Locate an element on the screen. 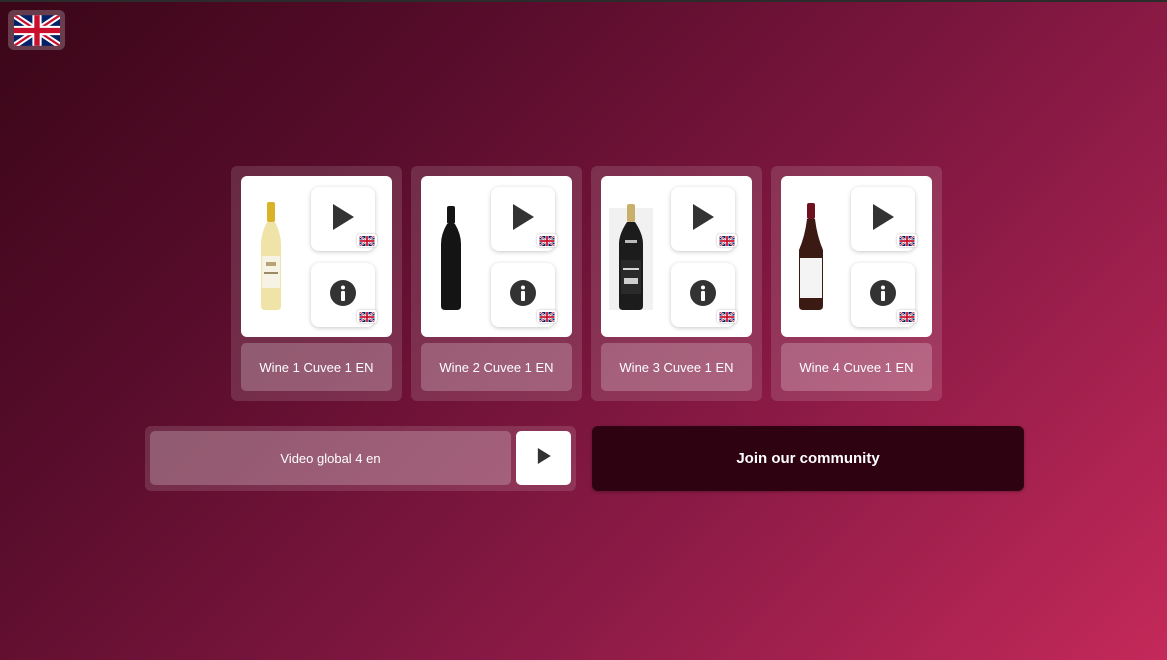 Image resolution: width=1167 pixels, height=660 pixels. white-wine-bottle-image is located at coordinates (271, 256).